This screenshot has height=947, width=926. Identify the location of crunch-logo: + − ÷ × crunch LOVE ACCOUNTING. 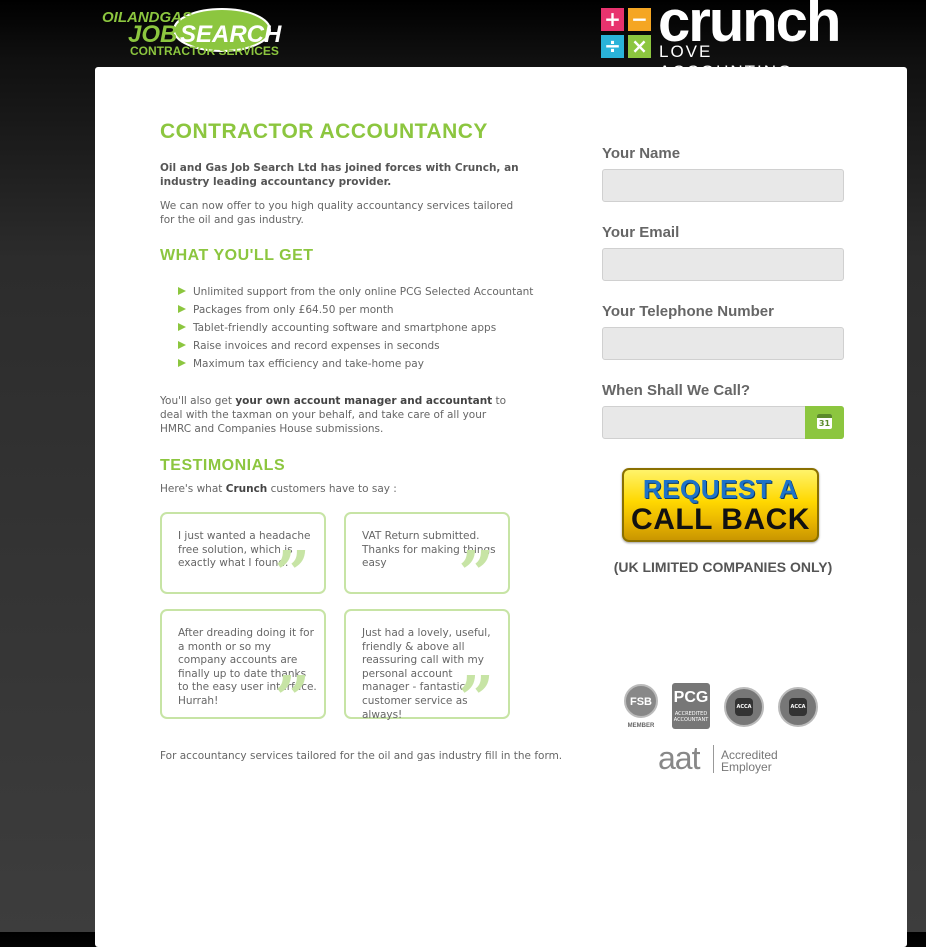
(721, 40).